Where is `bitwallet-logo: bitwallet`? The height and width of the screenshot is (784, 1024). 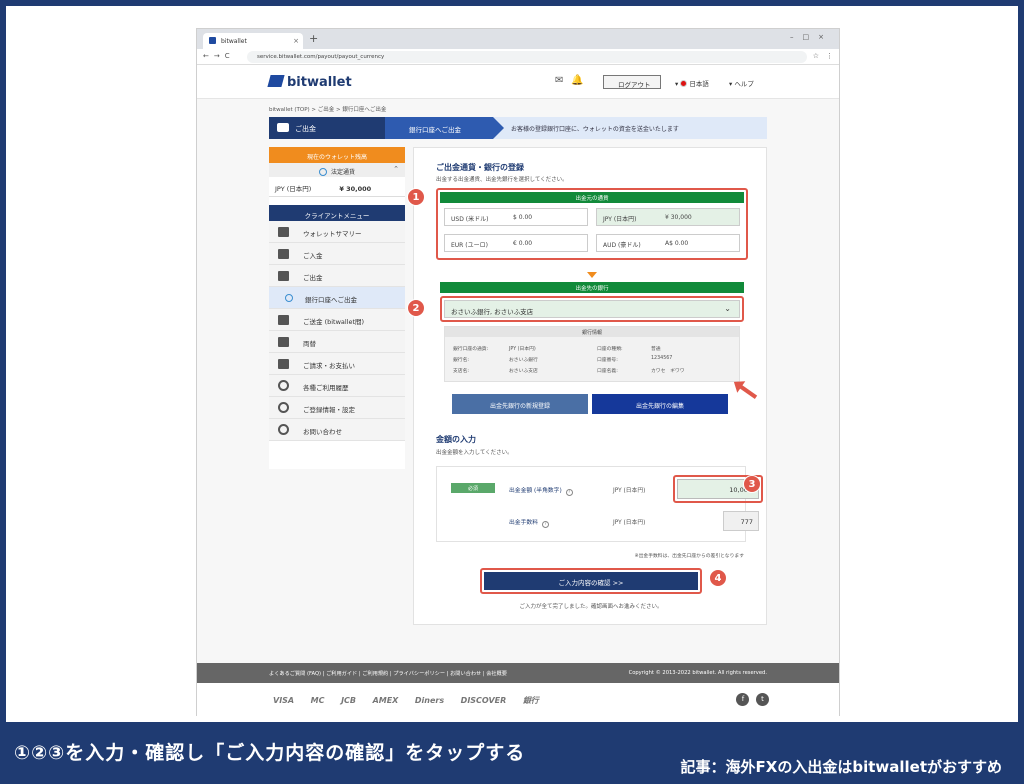
bitwallet-logo: bitwallet is located at coordinates (309, 82).